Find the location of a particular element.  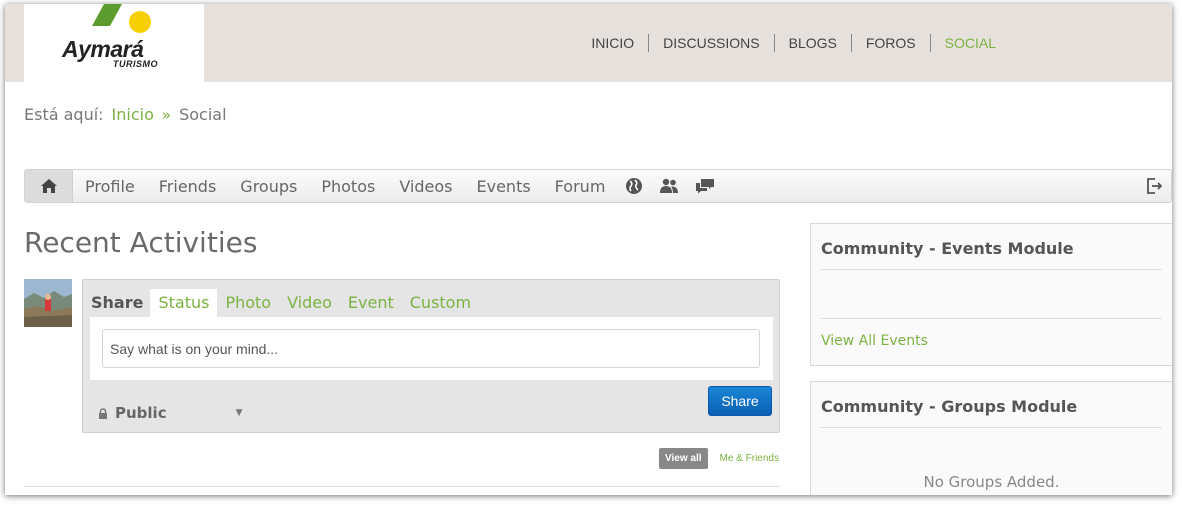

home-icon is located at coordinates (48, 186).